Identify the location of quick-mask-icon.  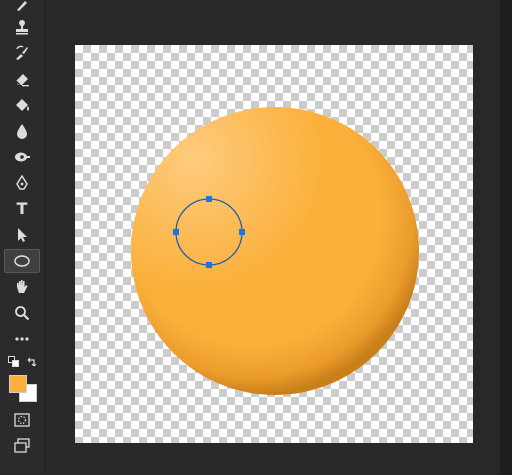
(22, 420).